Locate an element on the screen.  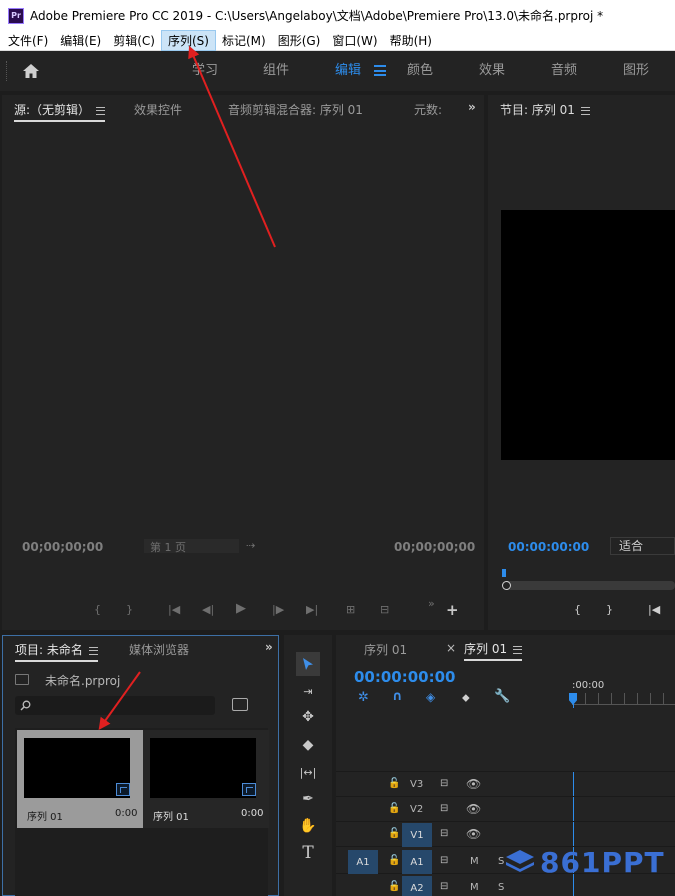
arrow-to-sequence-menu is located at coordinates (232, 146).